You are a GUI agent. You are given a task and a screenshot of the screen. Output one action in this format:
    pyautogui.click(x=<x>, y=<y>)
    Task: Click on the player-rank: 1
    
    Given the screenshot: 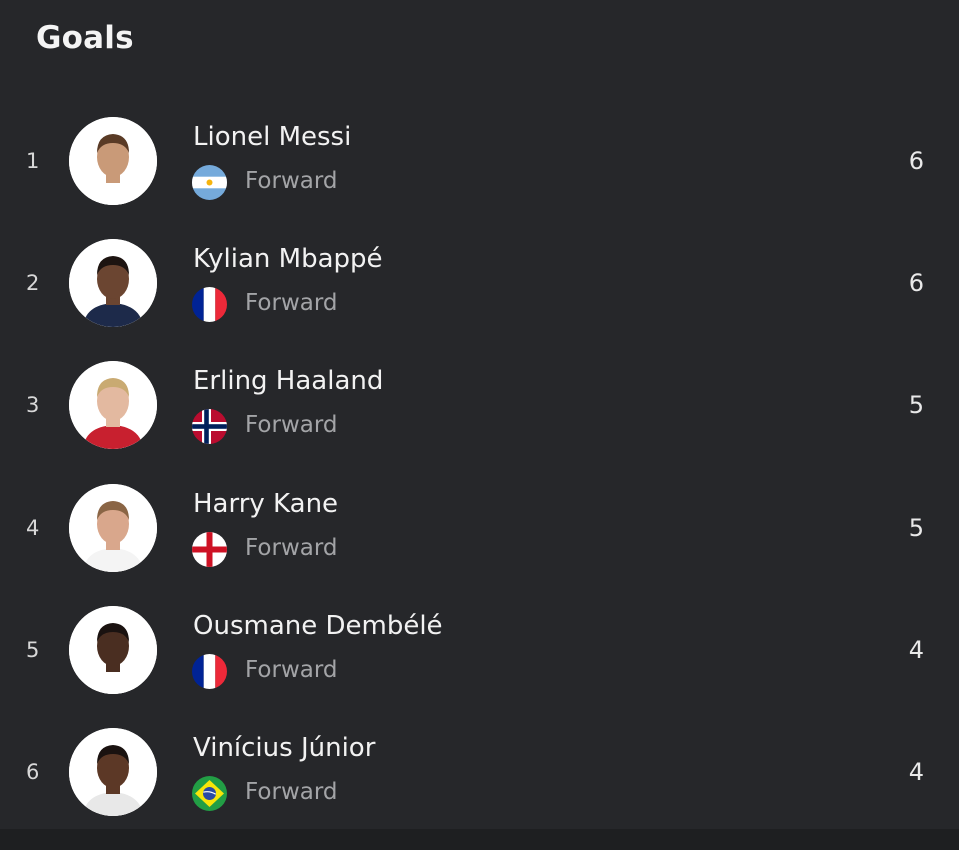 What is the action you would take?
    pyautogui.click(x=33, y=161)
    